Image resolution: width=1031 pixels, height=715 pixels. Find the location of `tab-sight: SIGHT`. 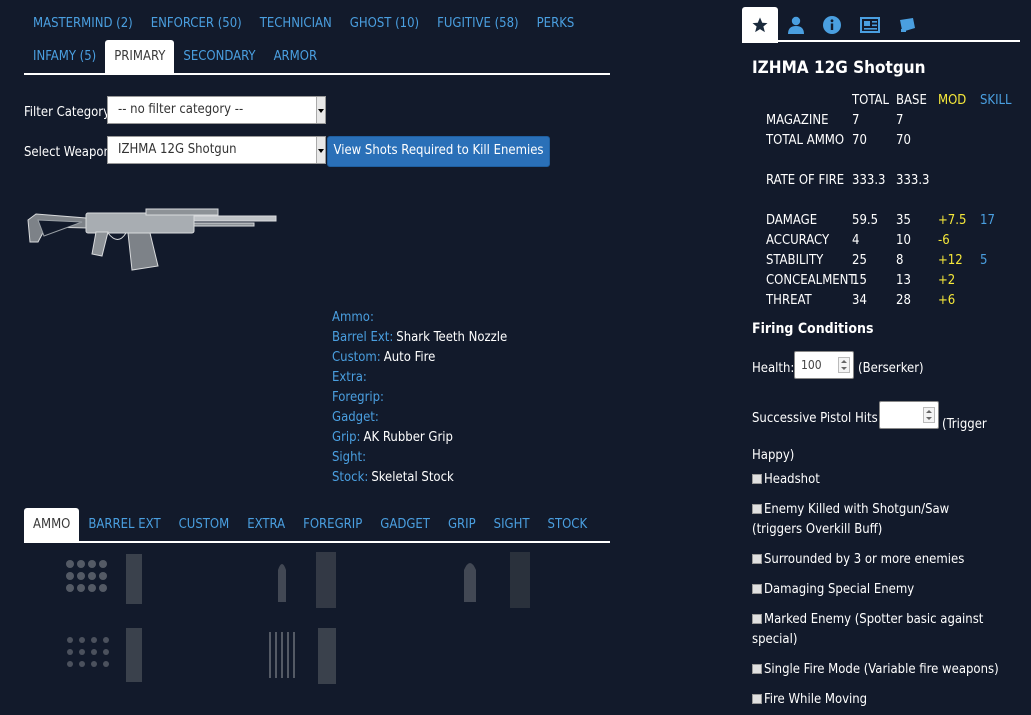

tab-sight: SIGHT is located at coordinates (512, 524).